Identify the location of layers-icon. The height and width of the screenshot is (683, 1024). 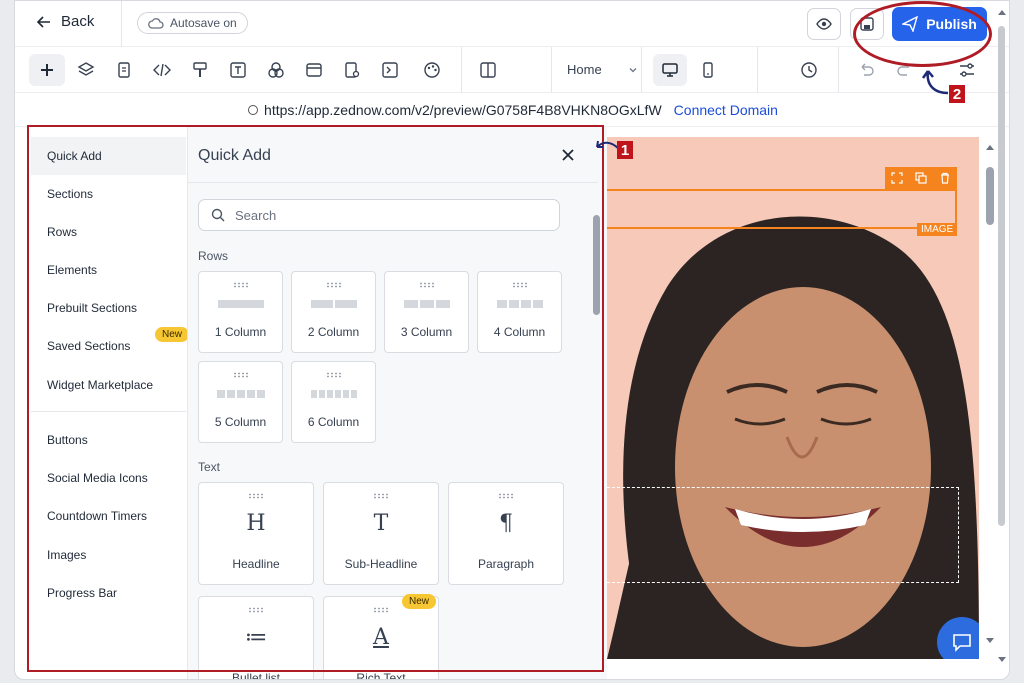
(86, 69).